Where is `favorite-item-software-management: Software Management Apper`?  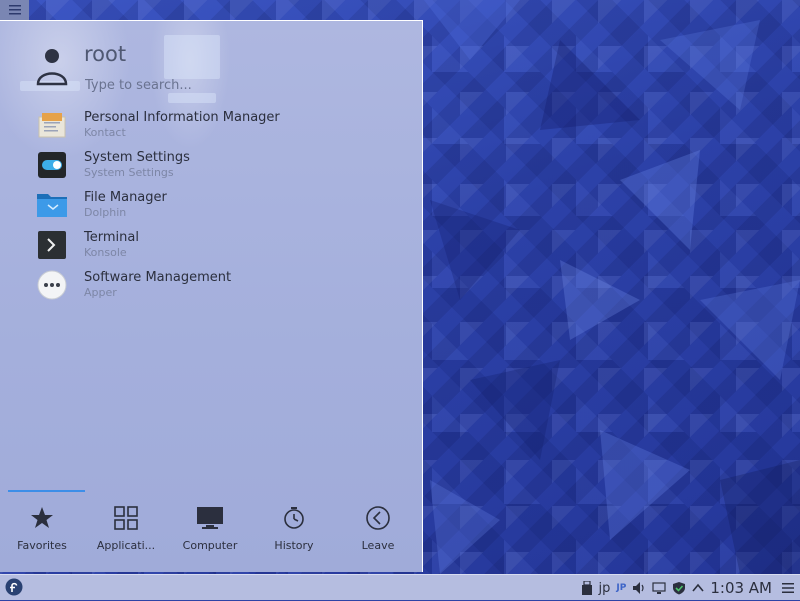 favorite-item-software-management: Software Management Apper is located at coordinates (211, 285).